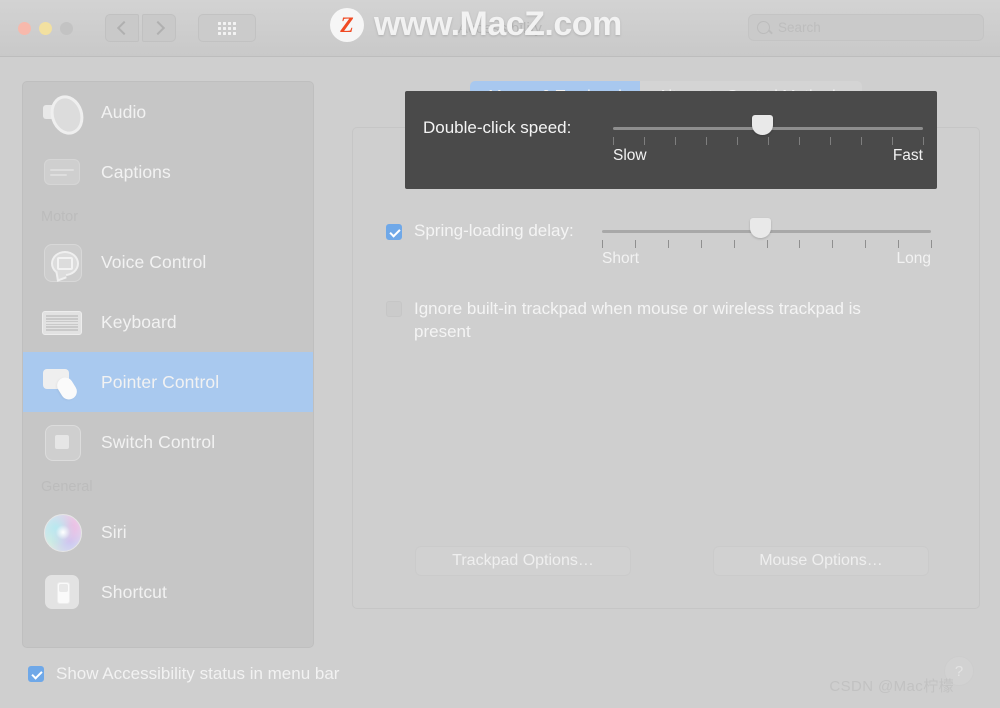 The height and width of the screenshot is (708, 1000). What do you see at coordinates (160, 381) in the screenshot?
I see `sidebar-item-label: Pointer Control` at bounding box center [160, 381].